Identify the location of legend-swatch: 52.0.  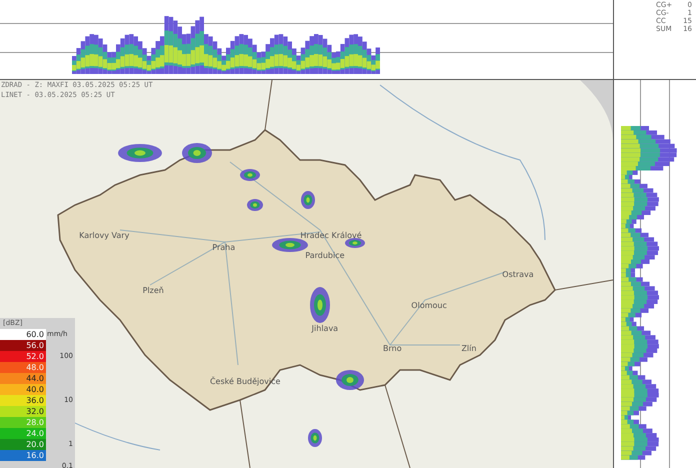
(23, 356).